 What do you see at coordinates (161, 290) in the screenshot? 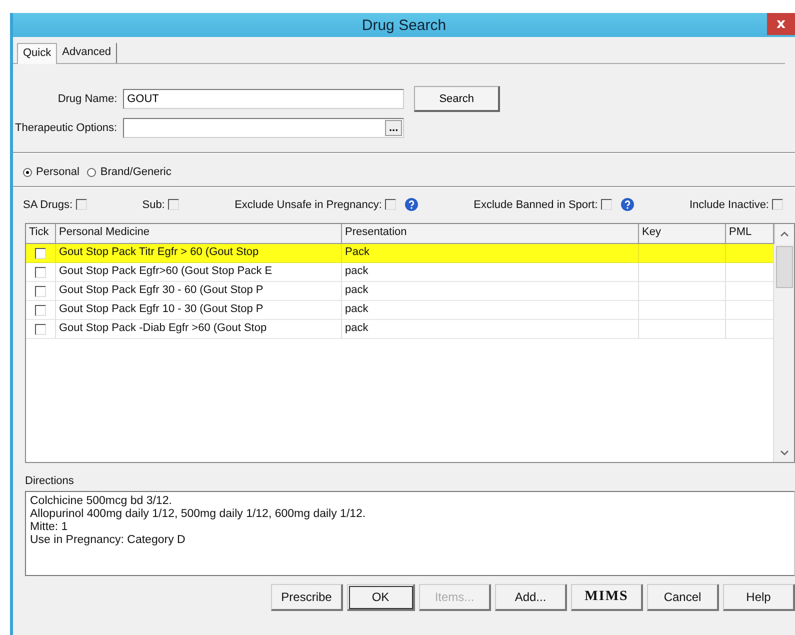
I see `table-cell: Gout Stop Pack Egfr 30 - 60 (Gout Stop P` at bounding box center [161, 290].